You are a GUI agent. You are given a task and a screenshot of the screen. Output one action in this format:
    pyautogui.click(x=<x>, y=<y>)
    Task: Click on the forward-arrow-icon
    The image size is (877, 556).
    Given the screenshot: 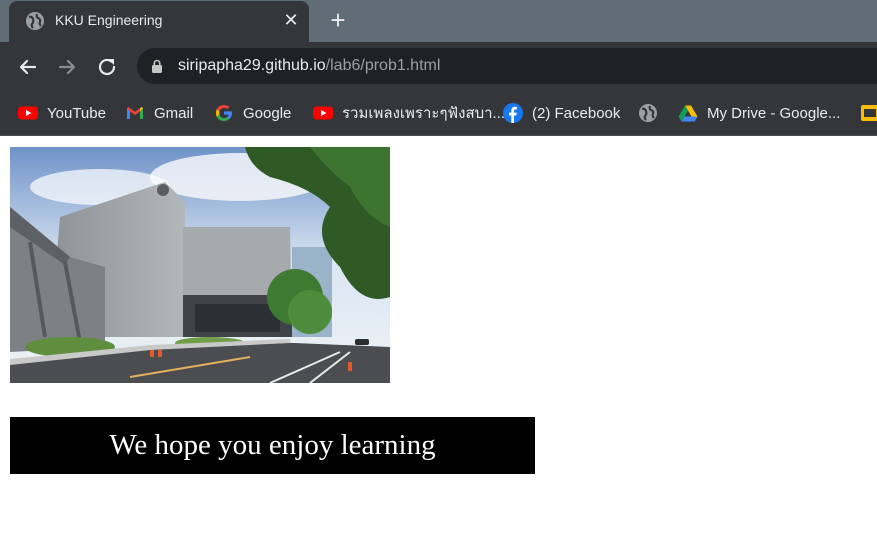 What is the action you would take?
    pyautogui.click(x=67, y=67)
    